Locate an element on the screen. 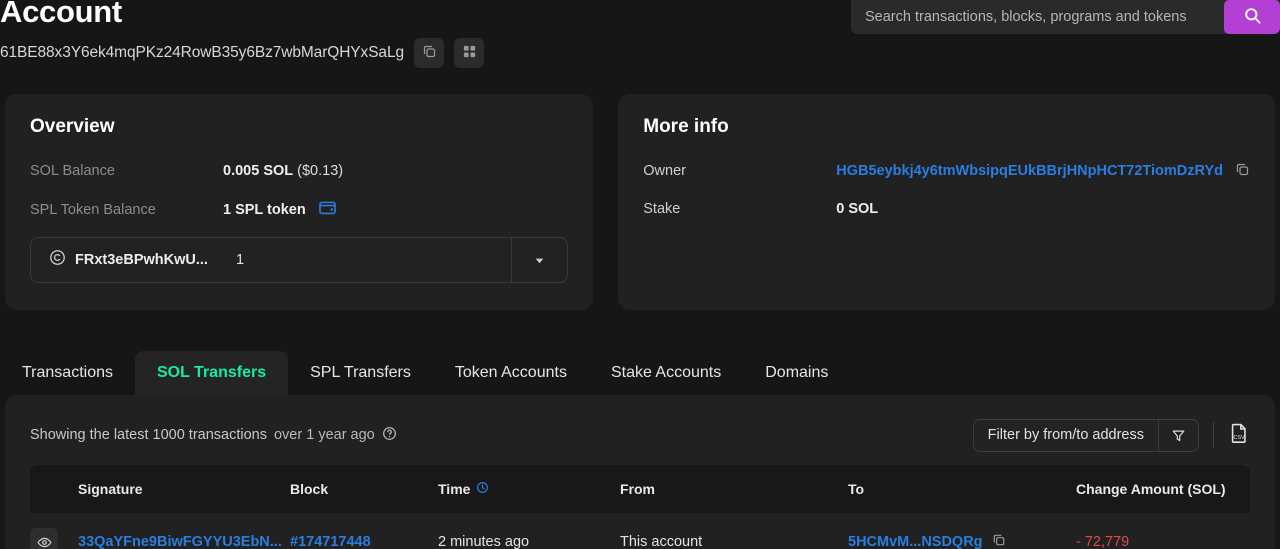 This screenshot has height=549, width=1280. spl-token-balance-row: SPL Token Balance 1 SPL token is located at coordinates (299, 209).